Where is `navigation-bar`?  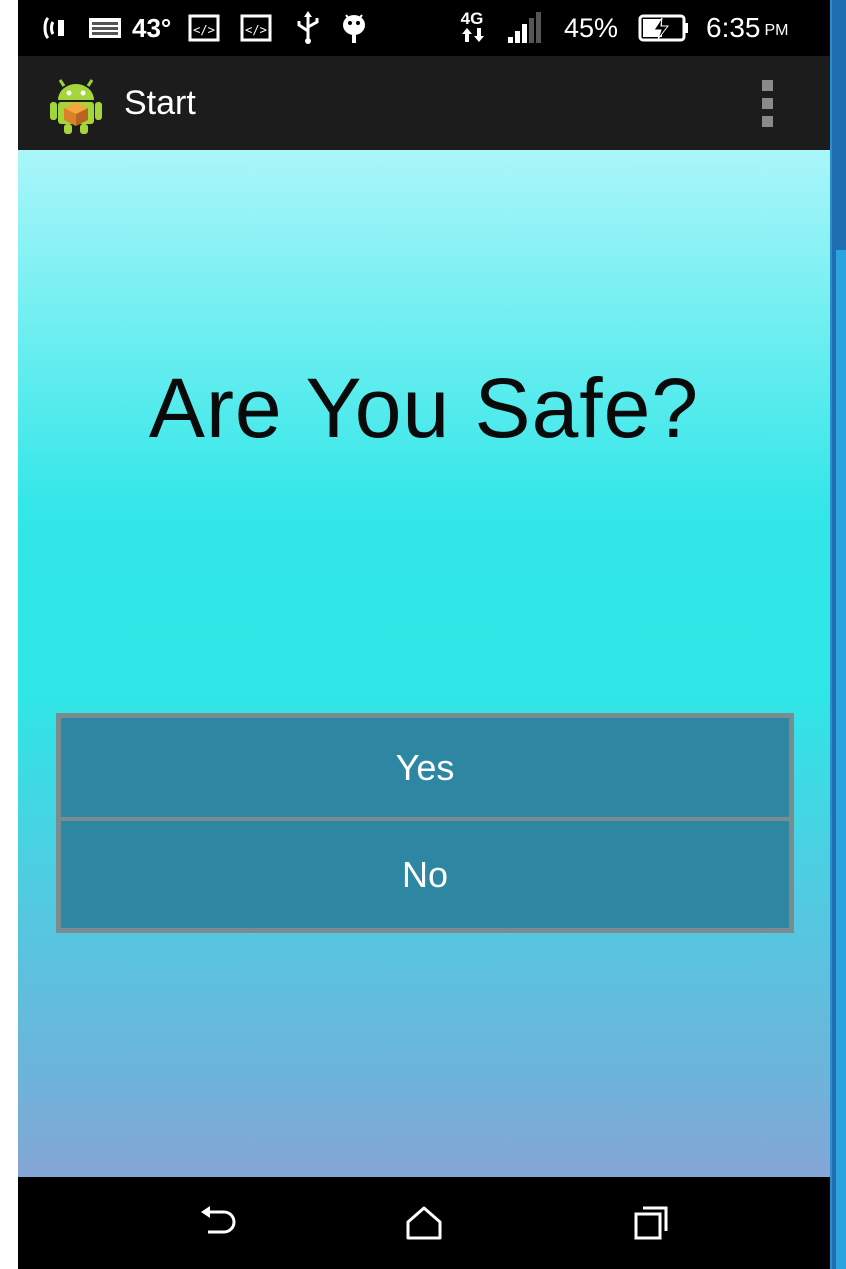
navigation-bar is located at coordinates (424, 1223).